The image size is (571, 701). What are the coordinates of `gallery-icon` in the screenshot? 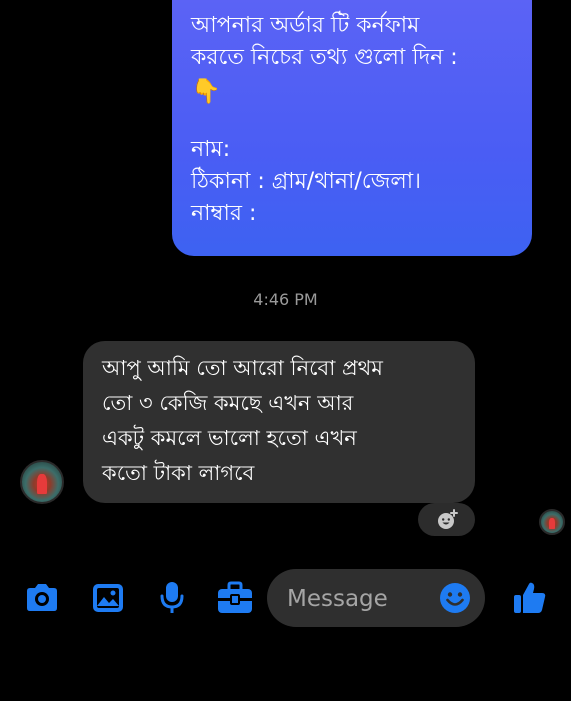 It's located at (108, 598).